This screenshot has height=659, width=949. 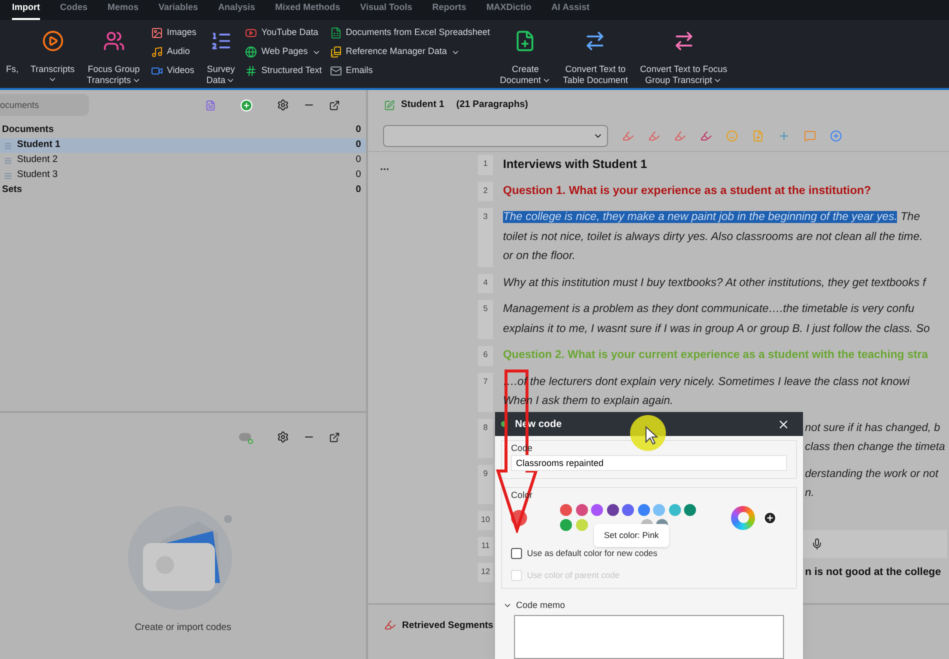 I want to click on code-dropdown, so click(x=495, y=135).